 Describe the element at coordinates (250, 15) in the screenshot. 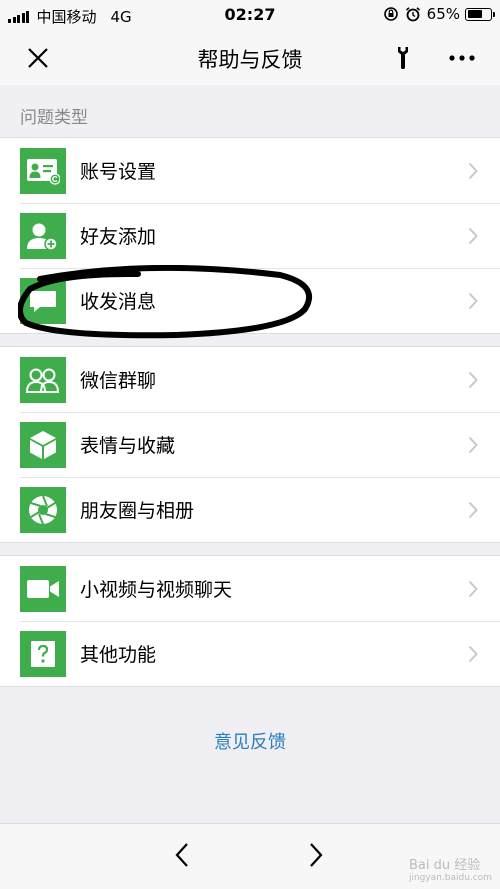

I see `status-bar: 中国移动 4G 02:27 65%` at that location.